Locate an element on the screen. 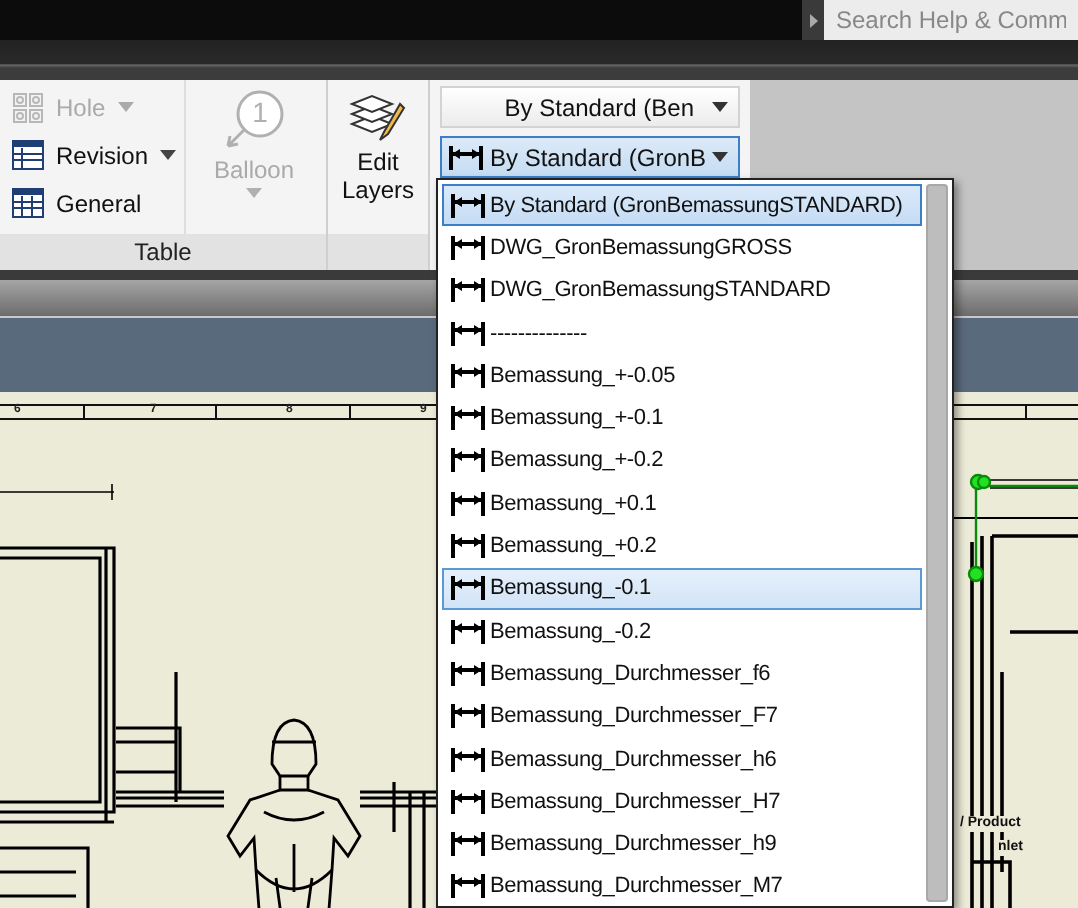 This screenshot has height=908, width=1078. expand-tab is located at coordinates (813, 20).